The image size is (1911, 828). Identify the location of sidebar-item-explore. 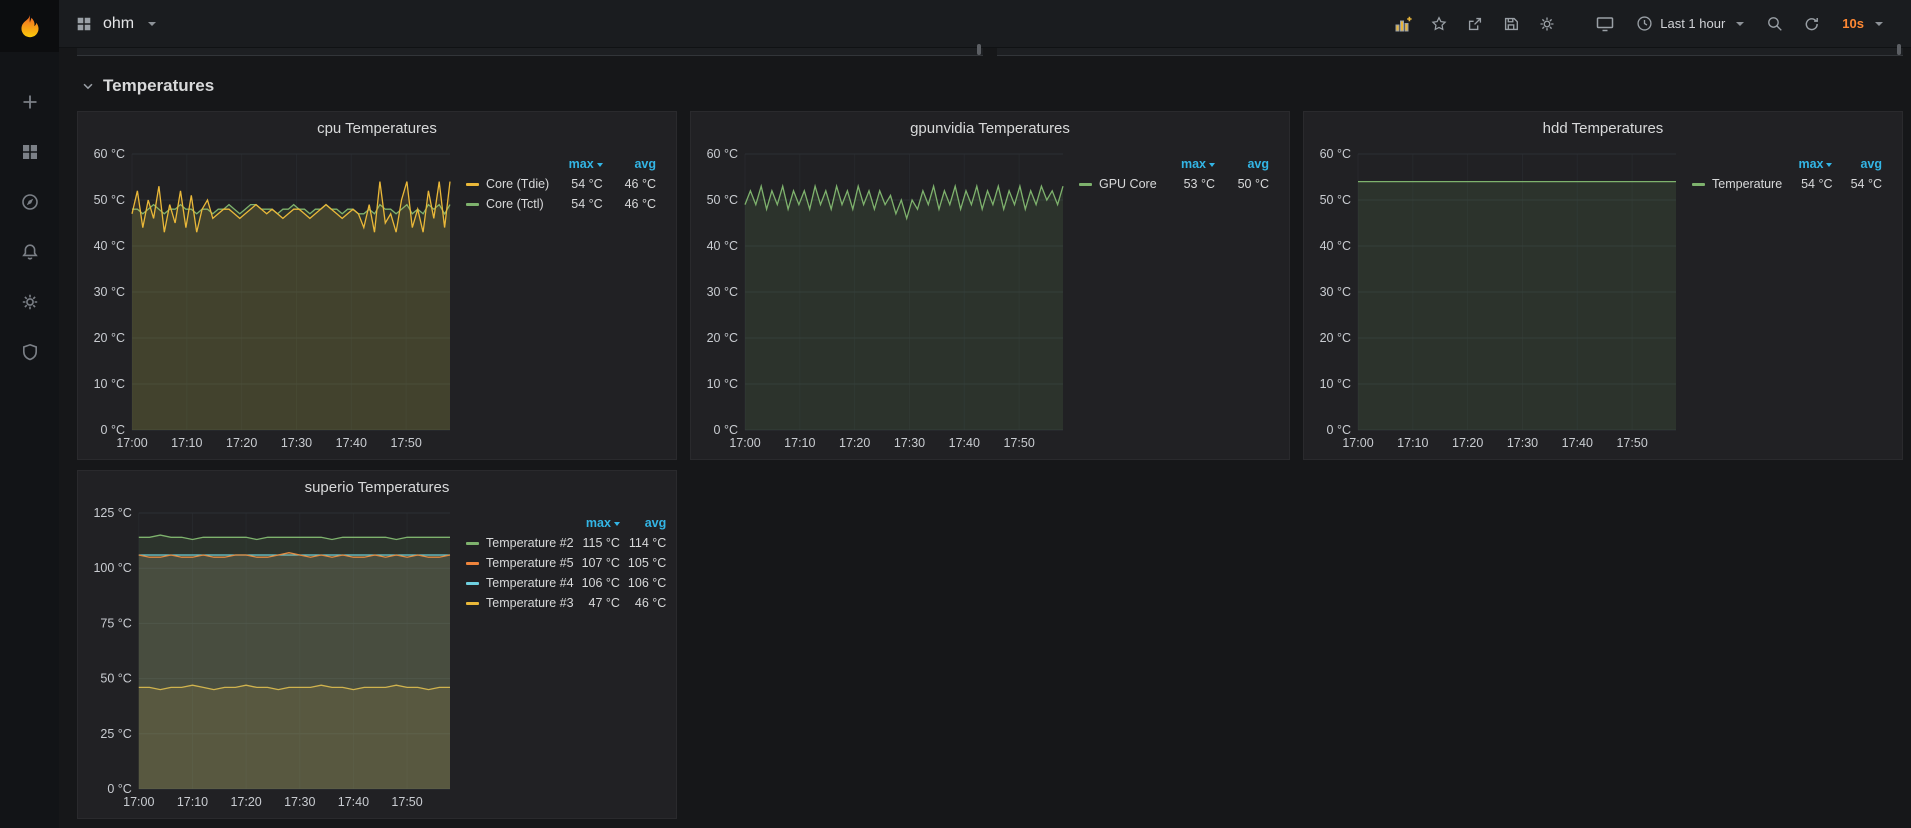
(30, 202).